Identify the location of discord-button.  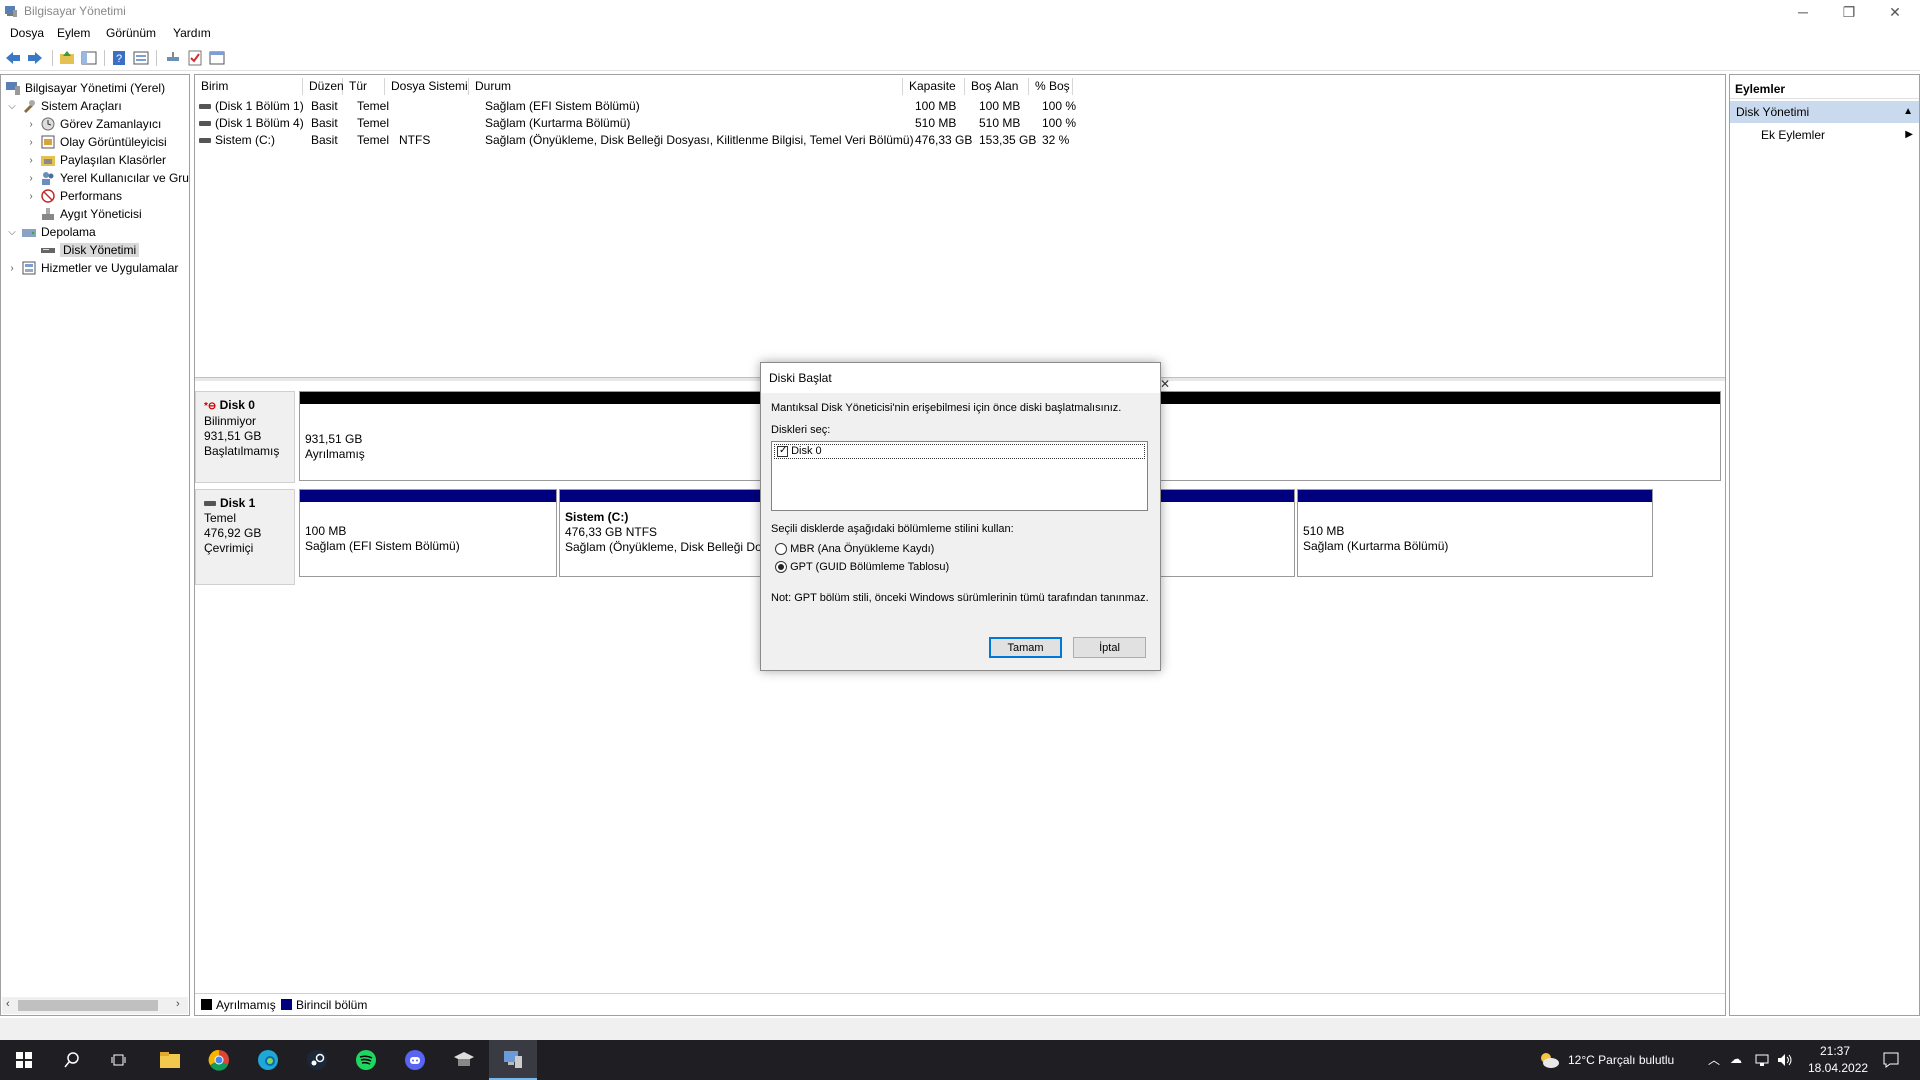
(415, 1060).